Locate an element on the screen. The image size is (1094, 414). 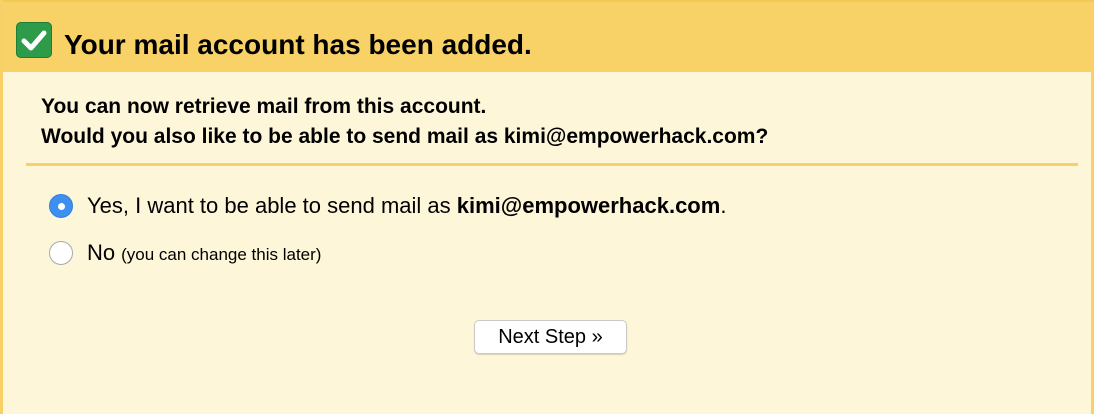
check-icon is located at coordinates (34, 40).